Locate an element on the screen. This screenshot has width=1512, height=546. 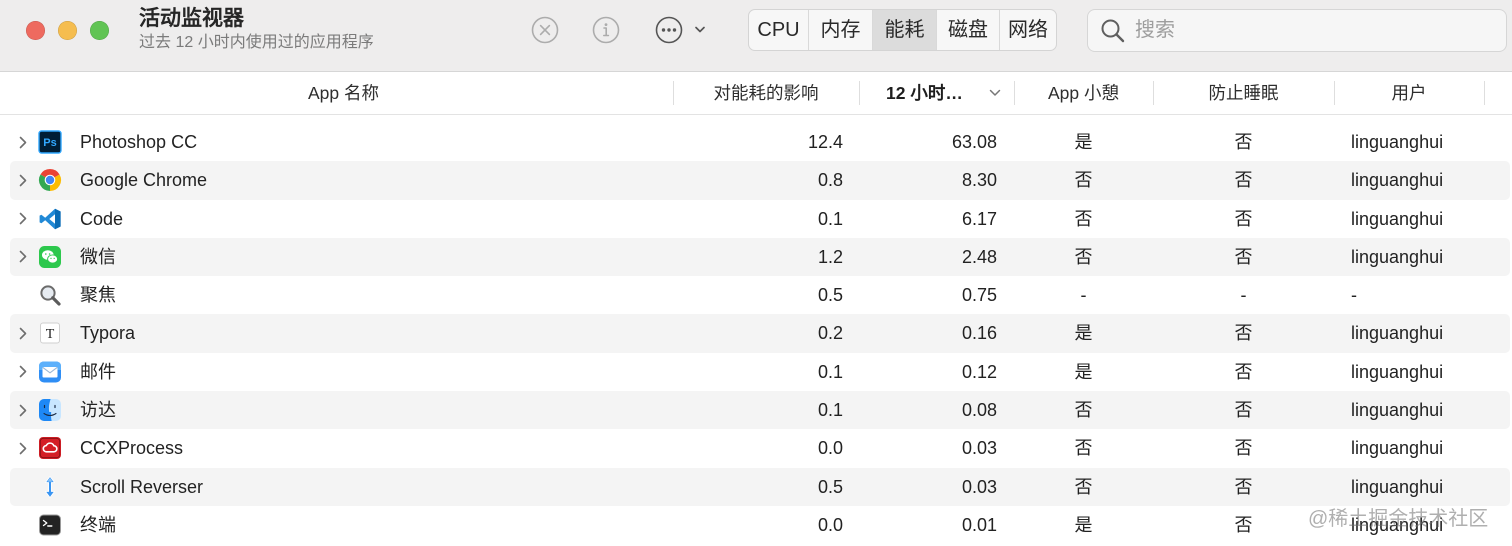
stop-process-button is located at coordinates (545, 30).